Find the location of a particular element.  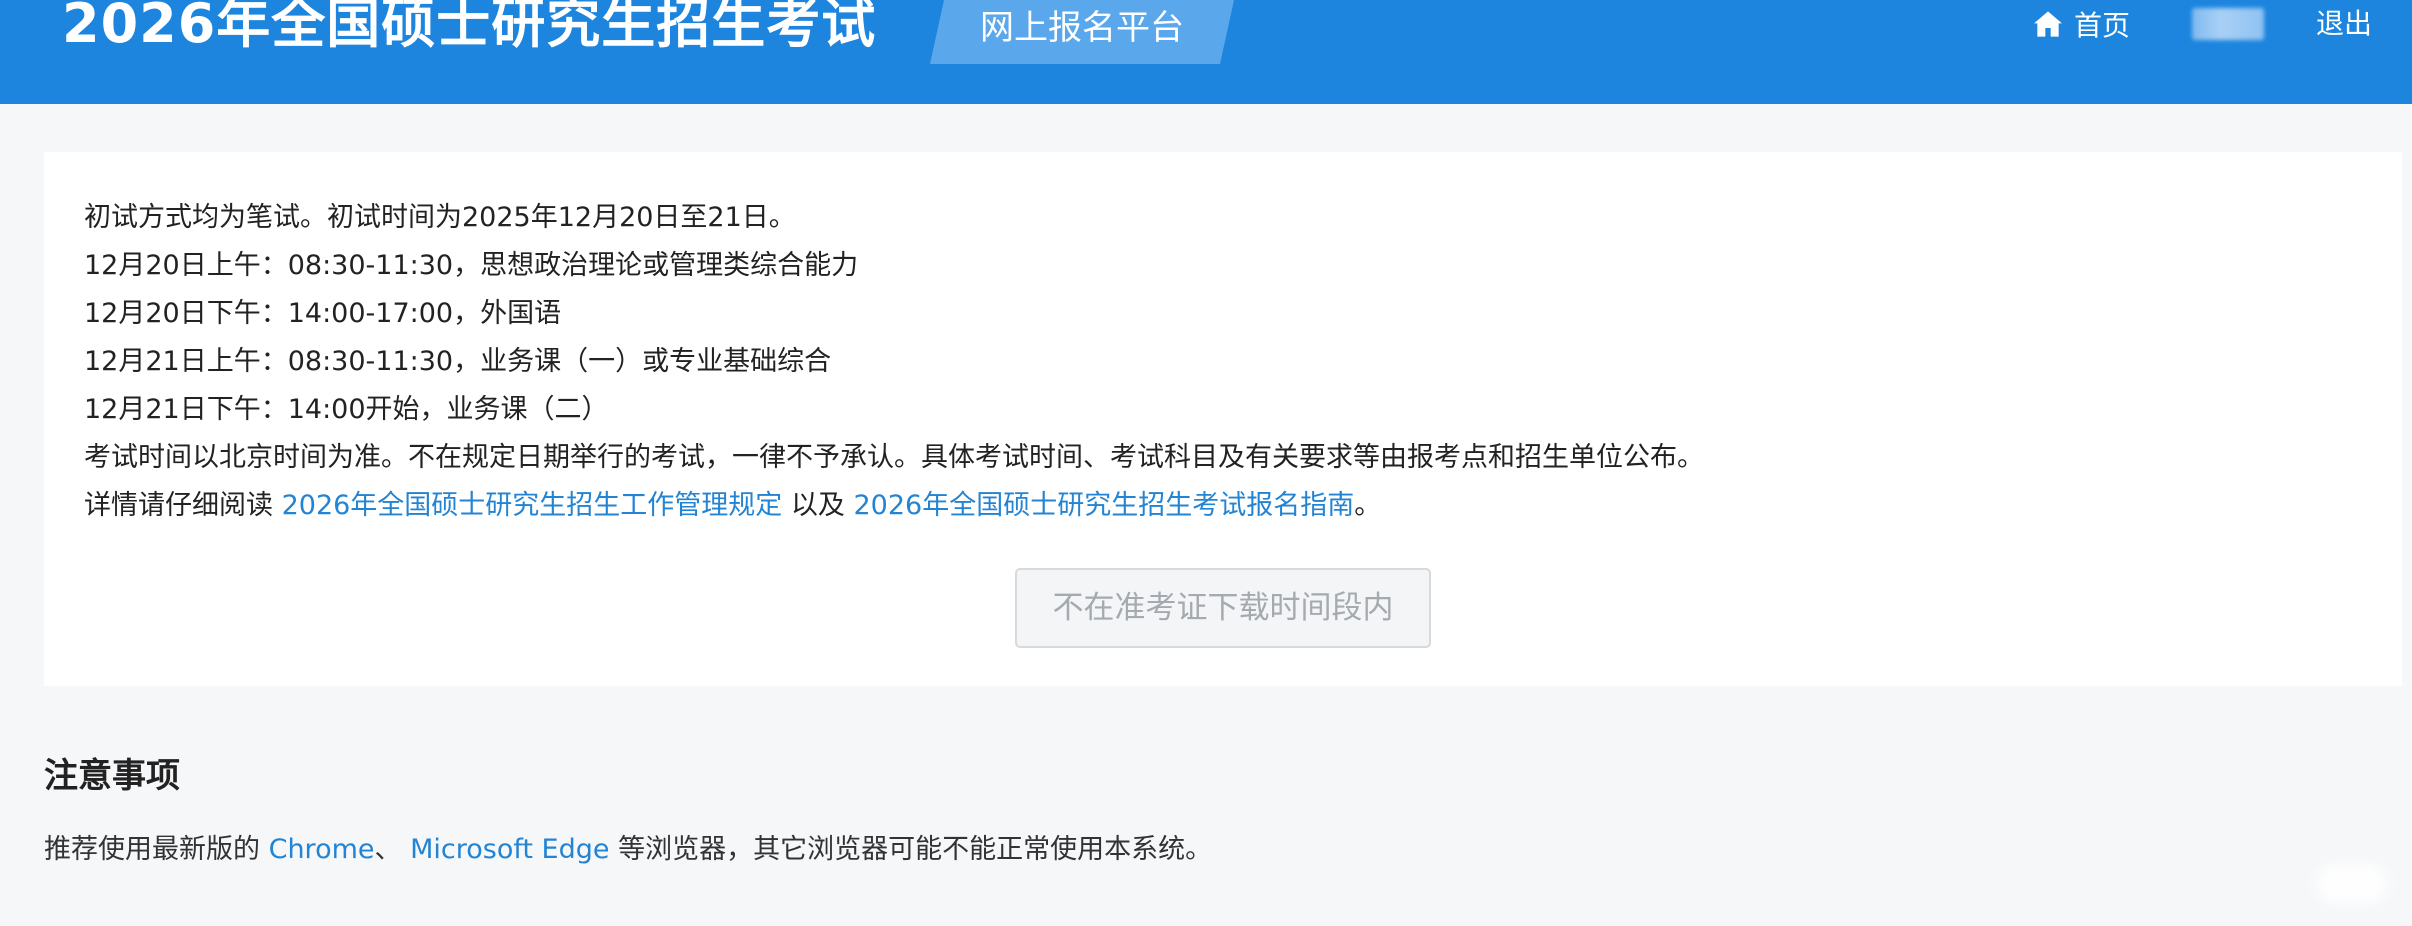

chrome-link: Chrome is located at coordinates (322, 849).